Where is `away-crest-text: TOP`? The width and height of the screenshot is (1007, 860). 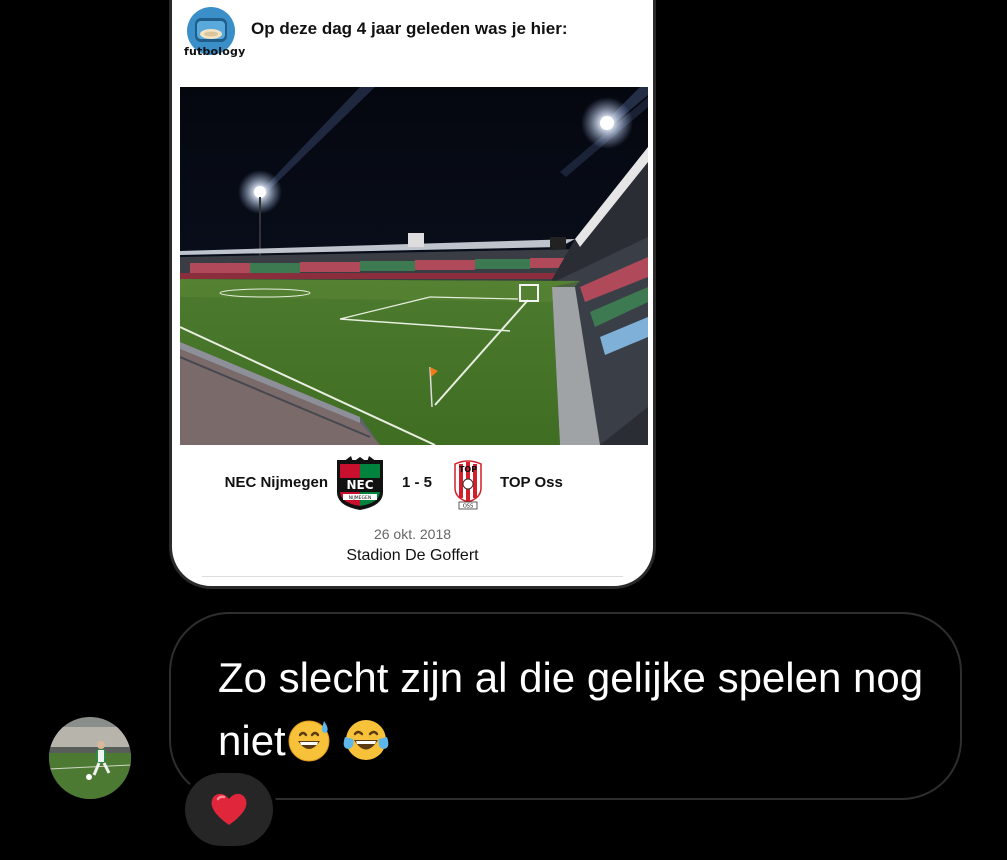 away-crest-text: TOP is located at coordinates (468, 469).